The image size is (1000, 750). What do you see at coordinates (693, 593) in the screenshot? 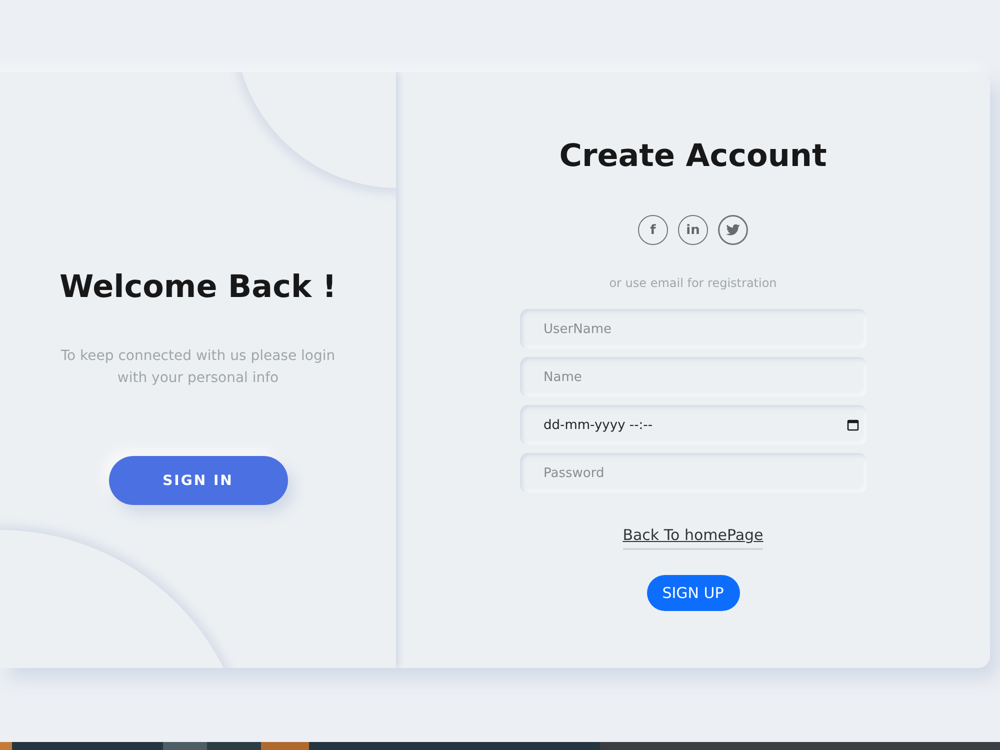
I see `sign-up-button: SIGN UP` at bounding box center [693, 593].